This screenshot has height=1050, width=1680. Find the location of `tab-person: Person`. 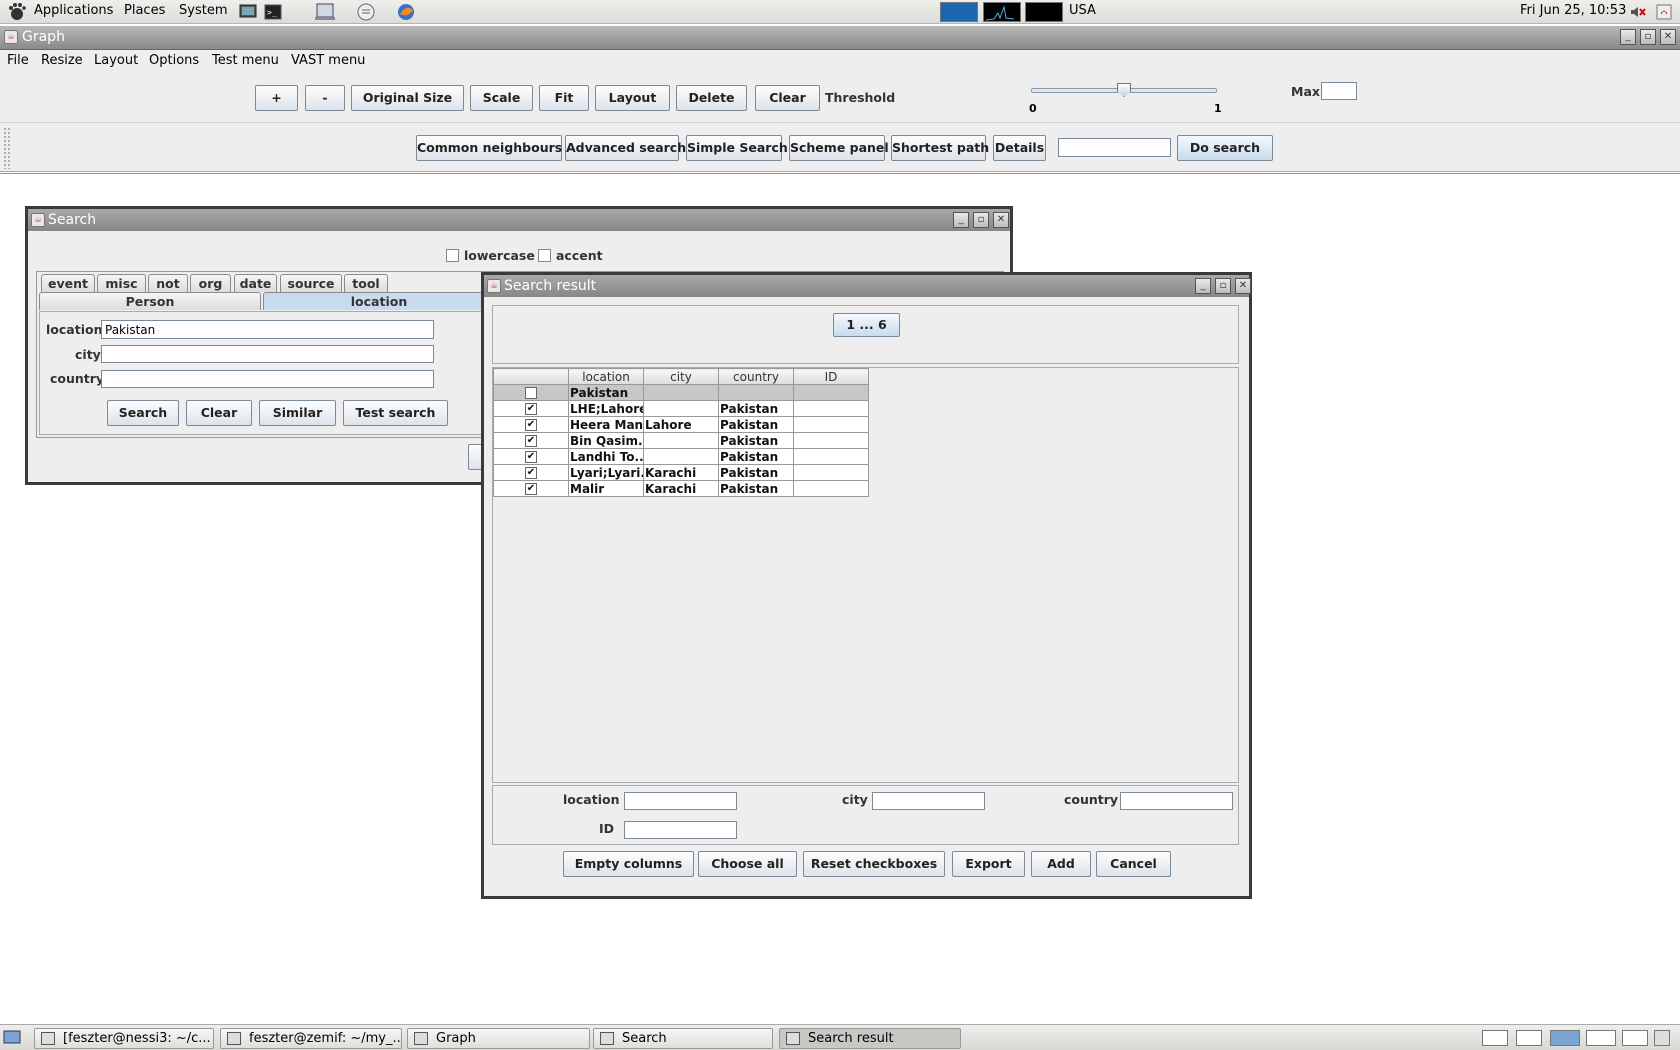

tab-person: Person is located at coordinates (150, 301).